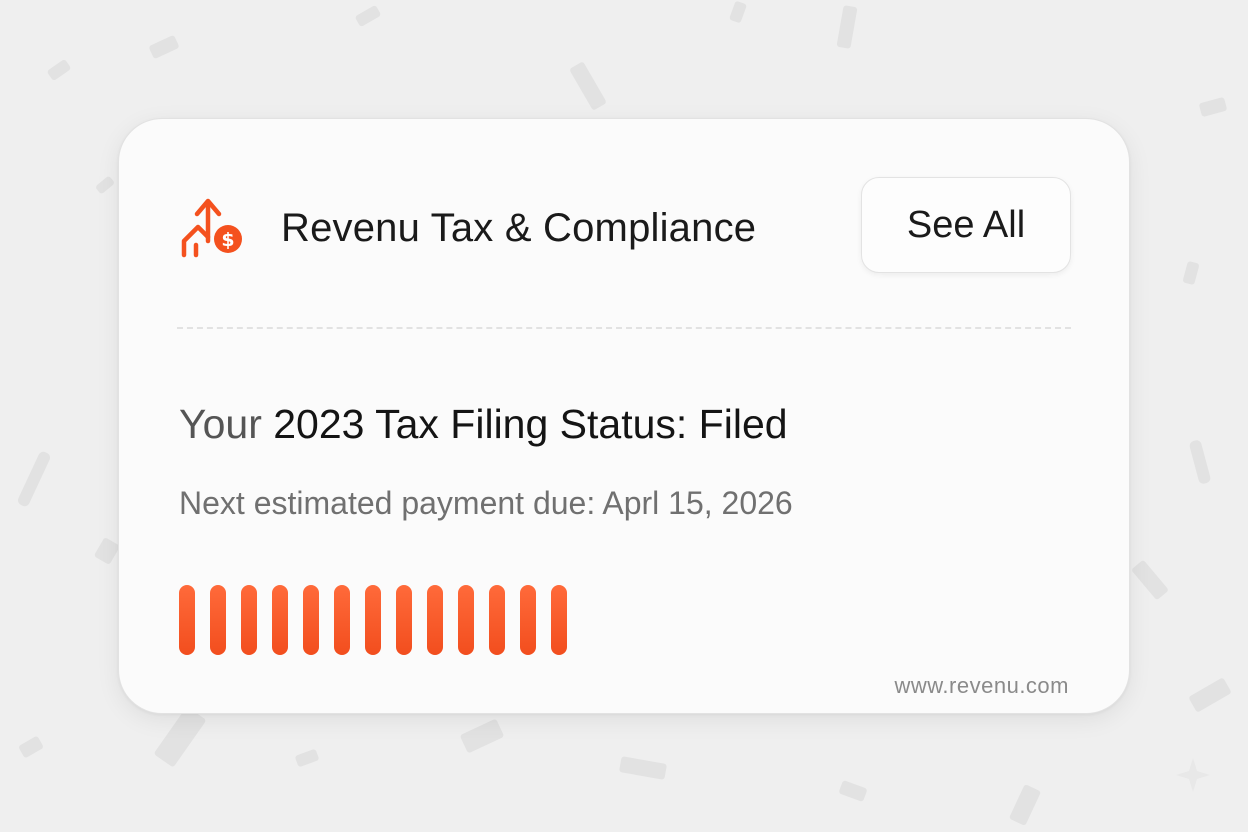  Describe the element at coordinates (530, 424) in the screenshot. I see `status-text: 2023 Tax Filing Status: Filed` at that location.